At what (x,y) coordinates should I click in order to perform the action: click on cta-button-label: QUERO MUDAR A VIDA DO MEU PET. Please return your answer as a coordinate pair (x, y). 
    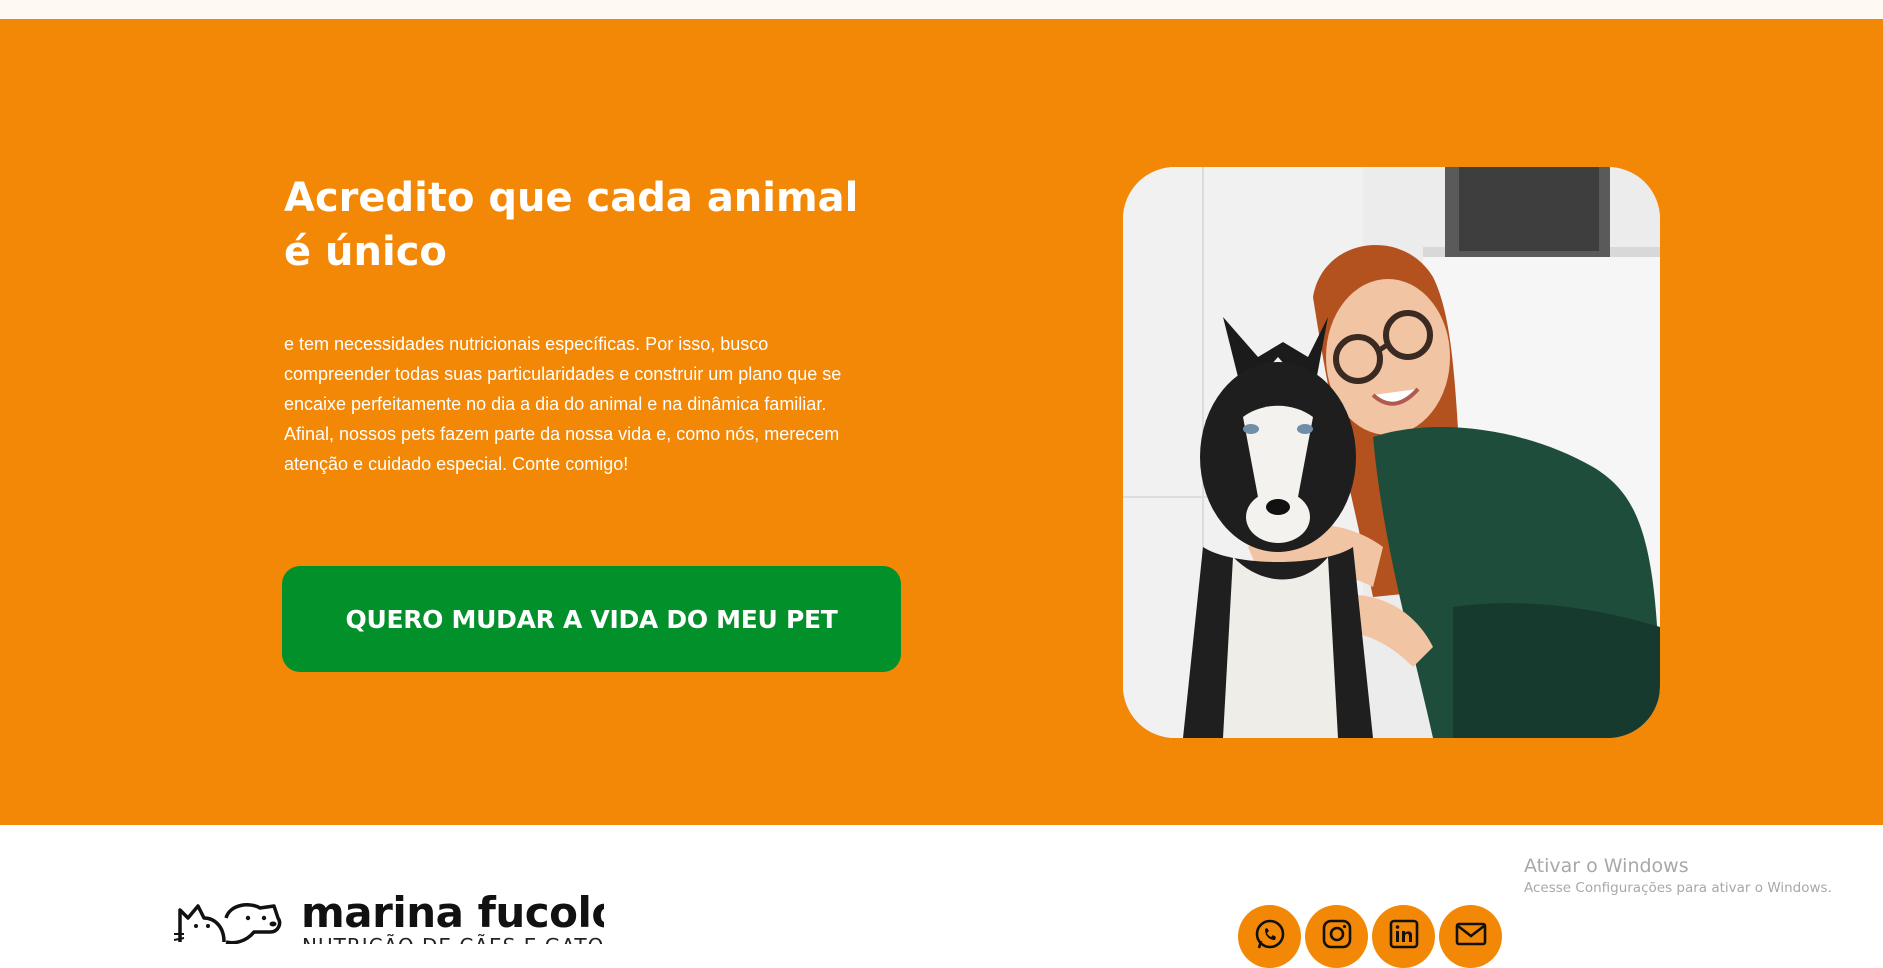
    Looking at the image, I should click on (591, 619).